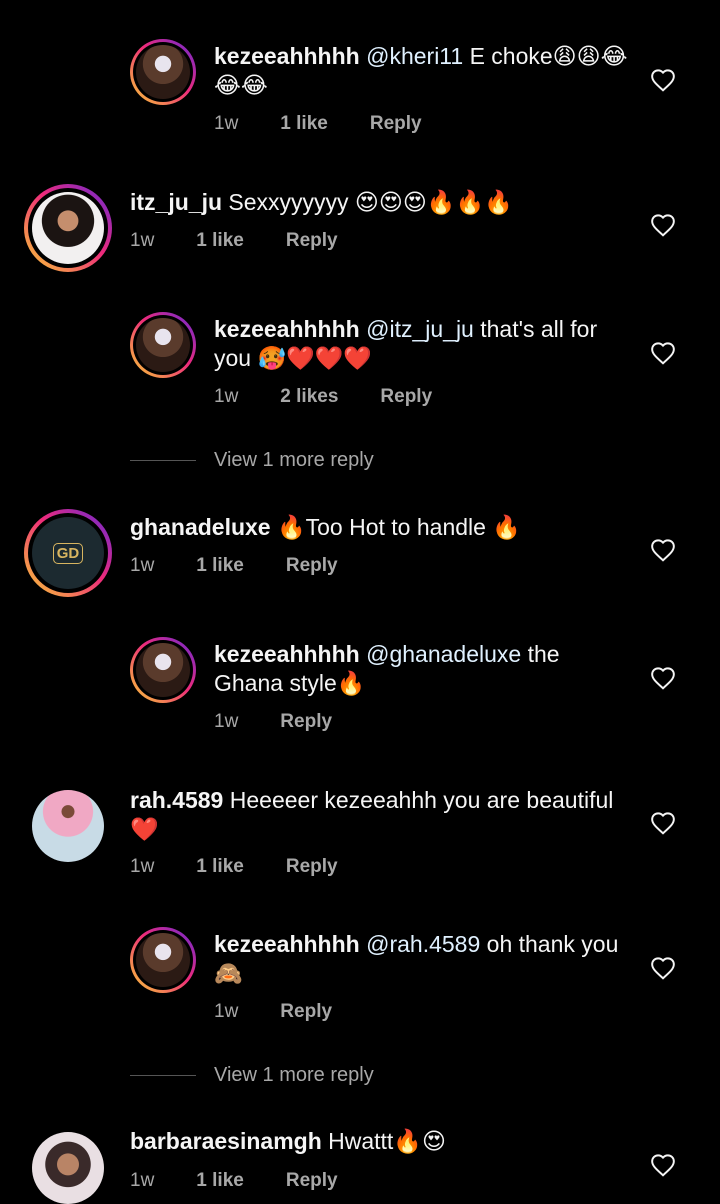 This screenshot has width=720, height=1204. I want to click on comment-username: rah.4589, so click(176, 800).